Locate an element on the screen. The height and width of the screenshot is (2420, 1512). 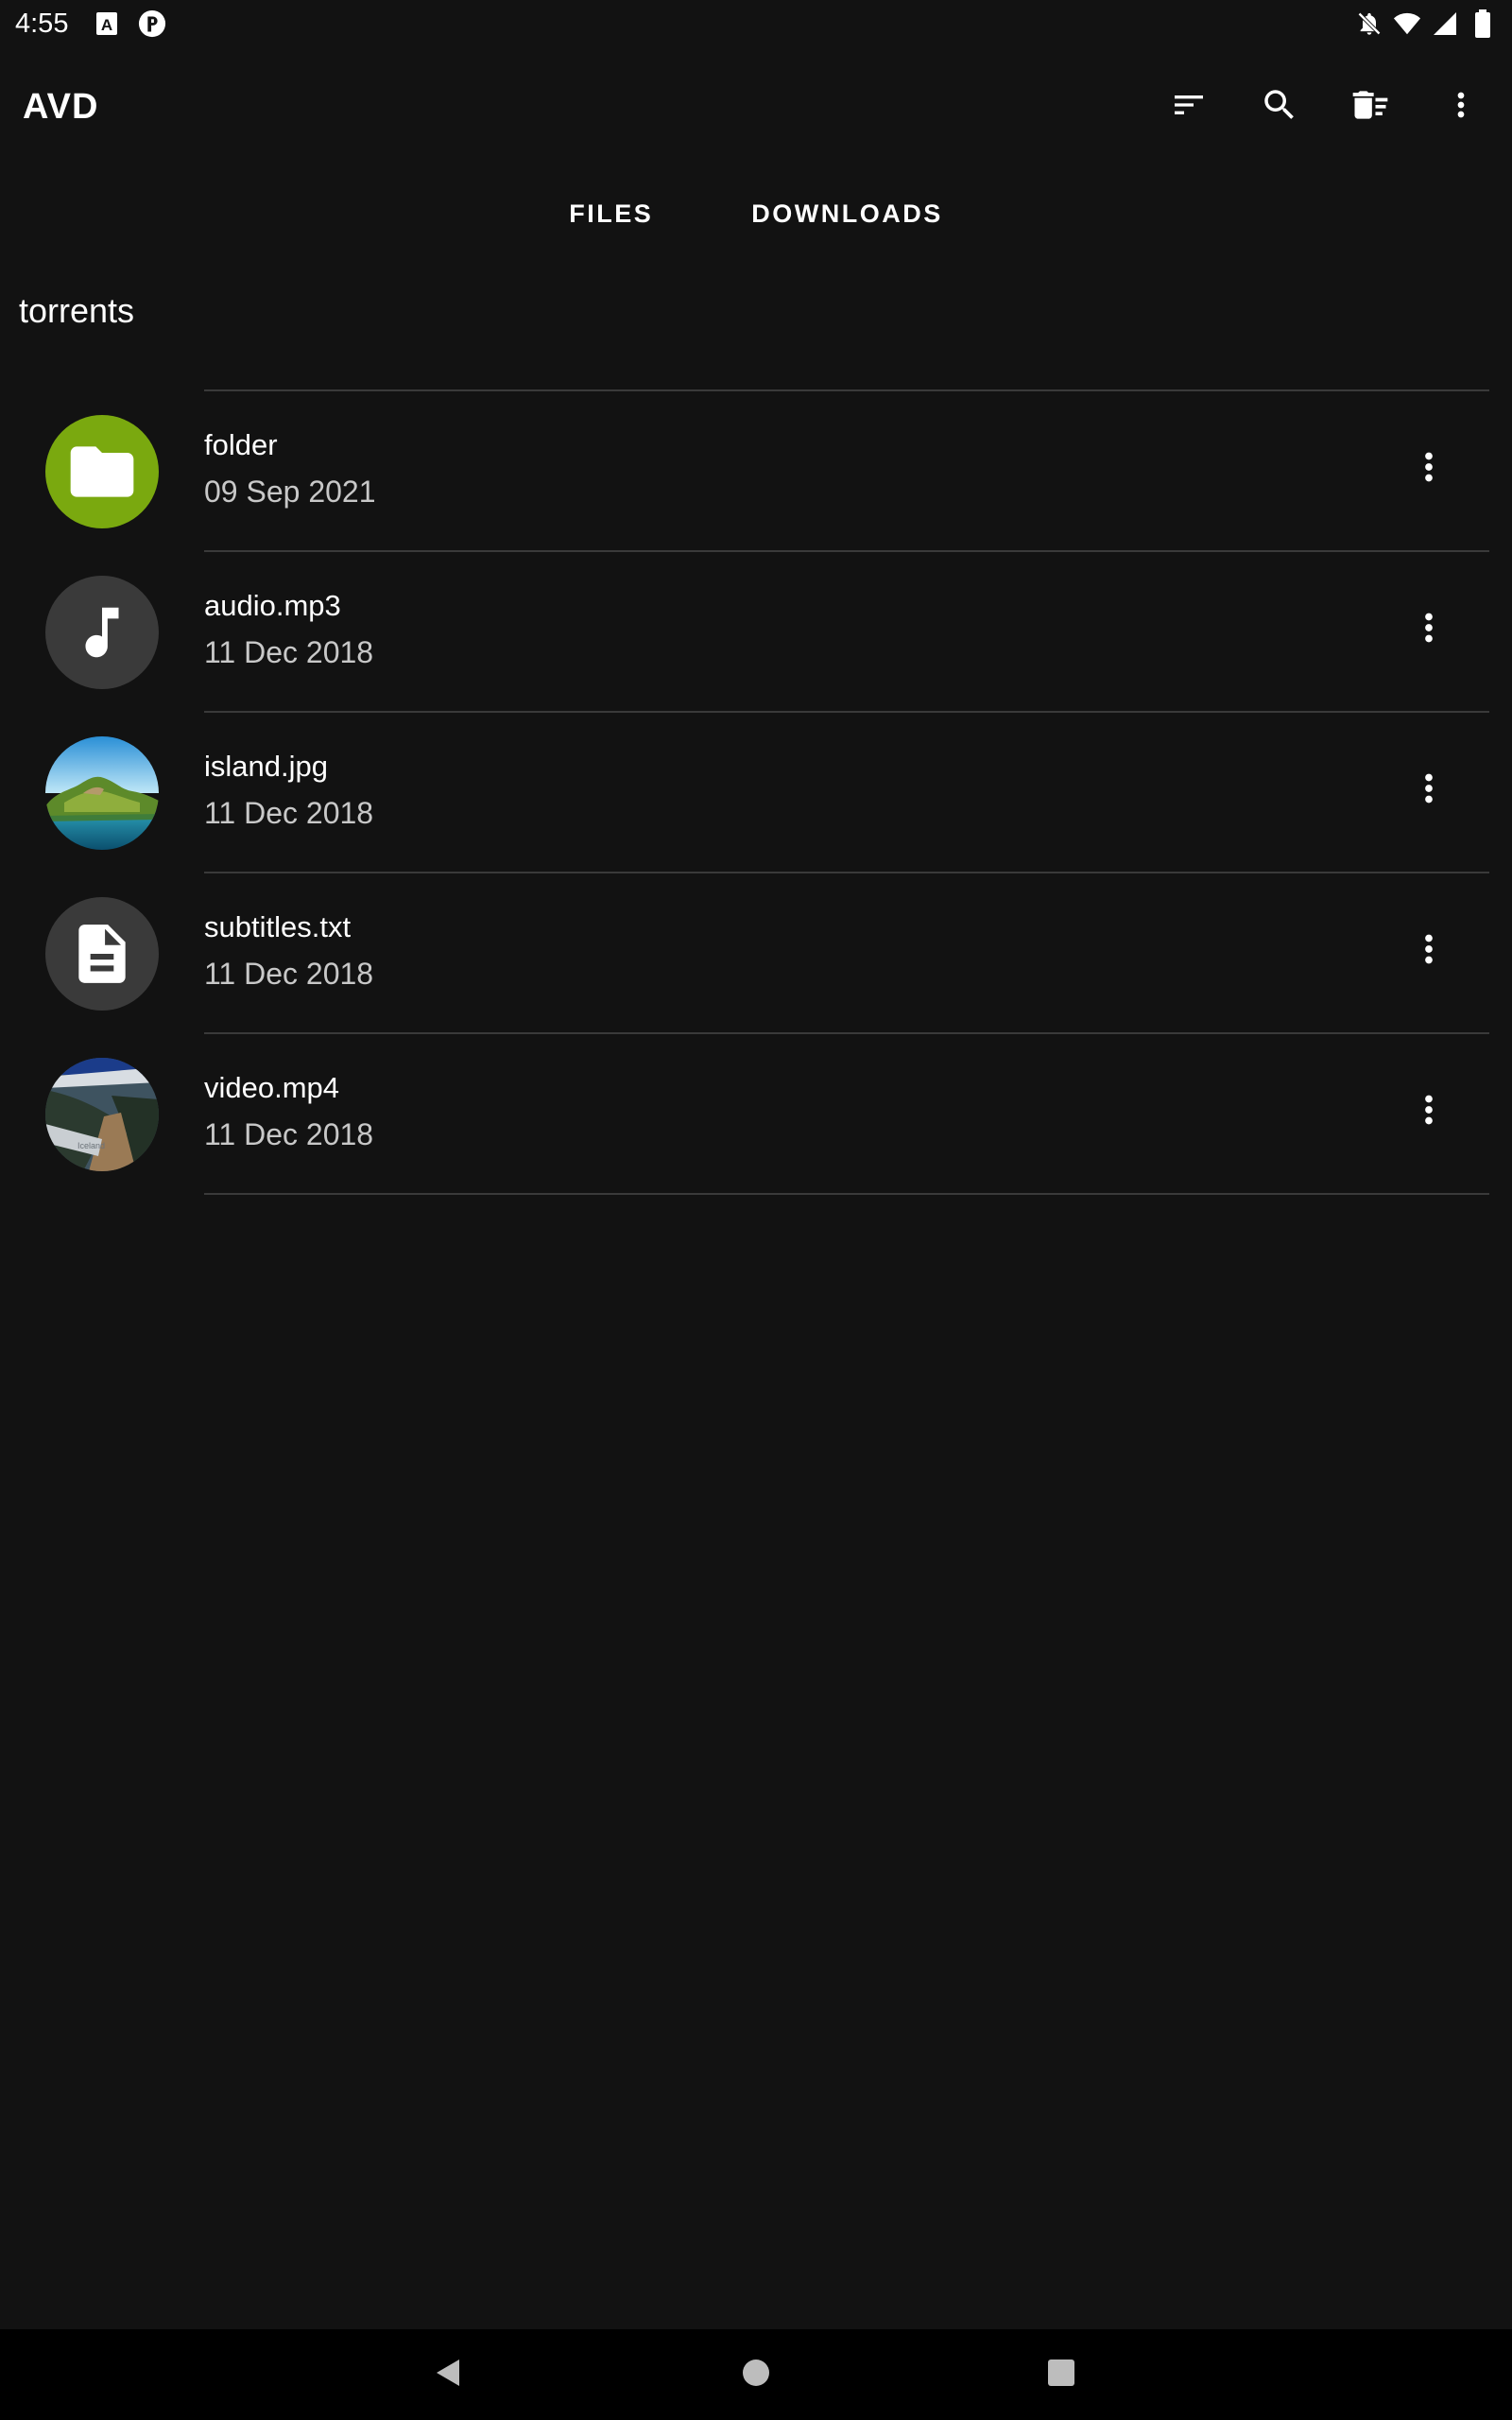
list-item: Iceland video.mp4 11 Dec 2018 is located at coordinates (756, 1113).